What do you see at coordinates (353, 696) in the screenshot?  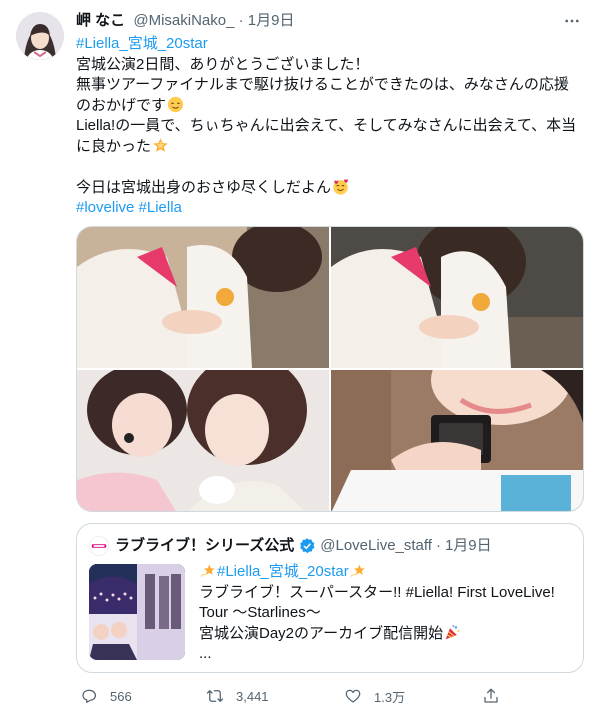 I see `like-icon` at bounding box center [353, 696].